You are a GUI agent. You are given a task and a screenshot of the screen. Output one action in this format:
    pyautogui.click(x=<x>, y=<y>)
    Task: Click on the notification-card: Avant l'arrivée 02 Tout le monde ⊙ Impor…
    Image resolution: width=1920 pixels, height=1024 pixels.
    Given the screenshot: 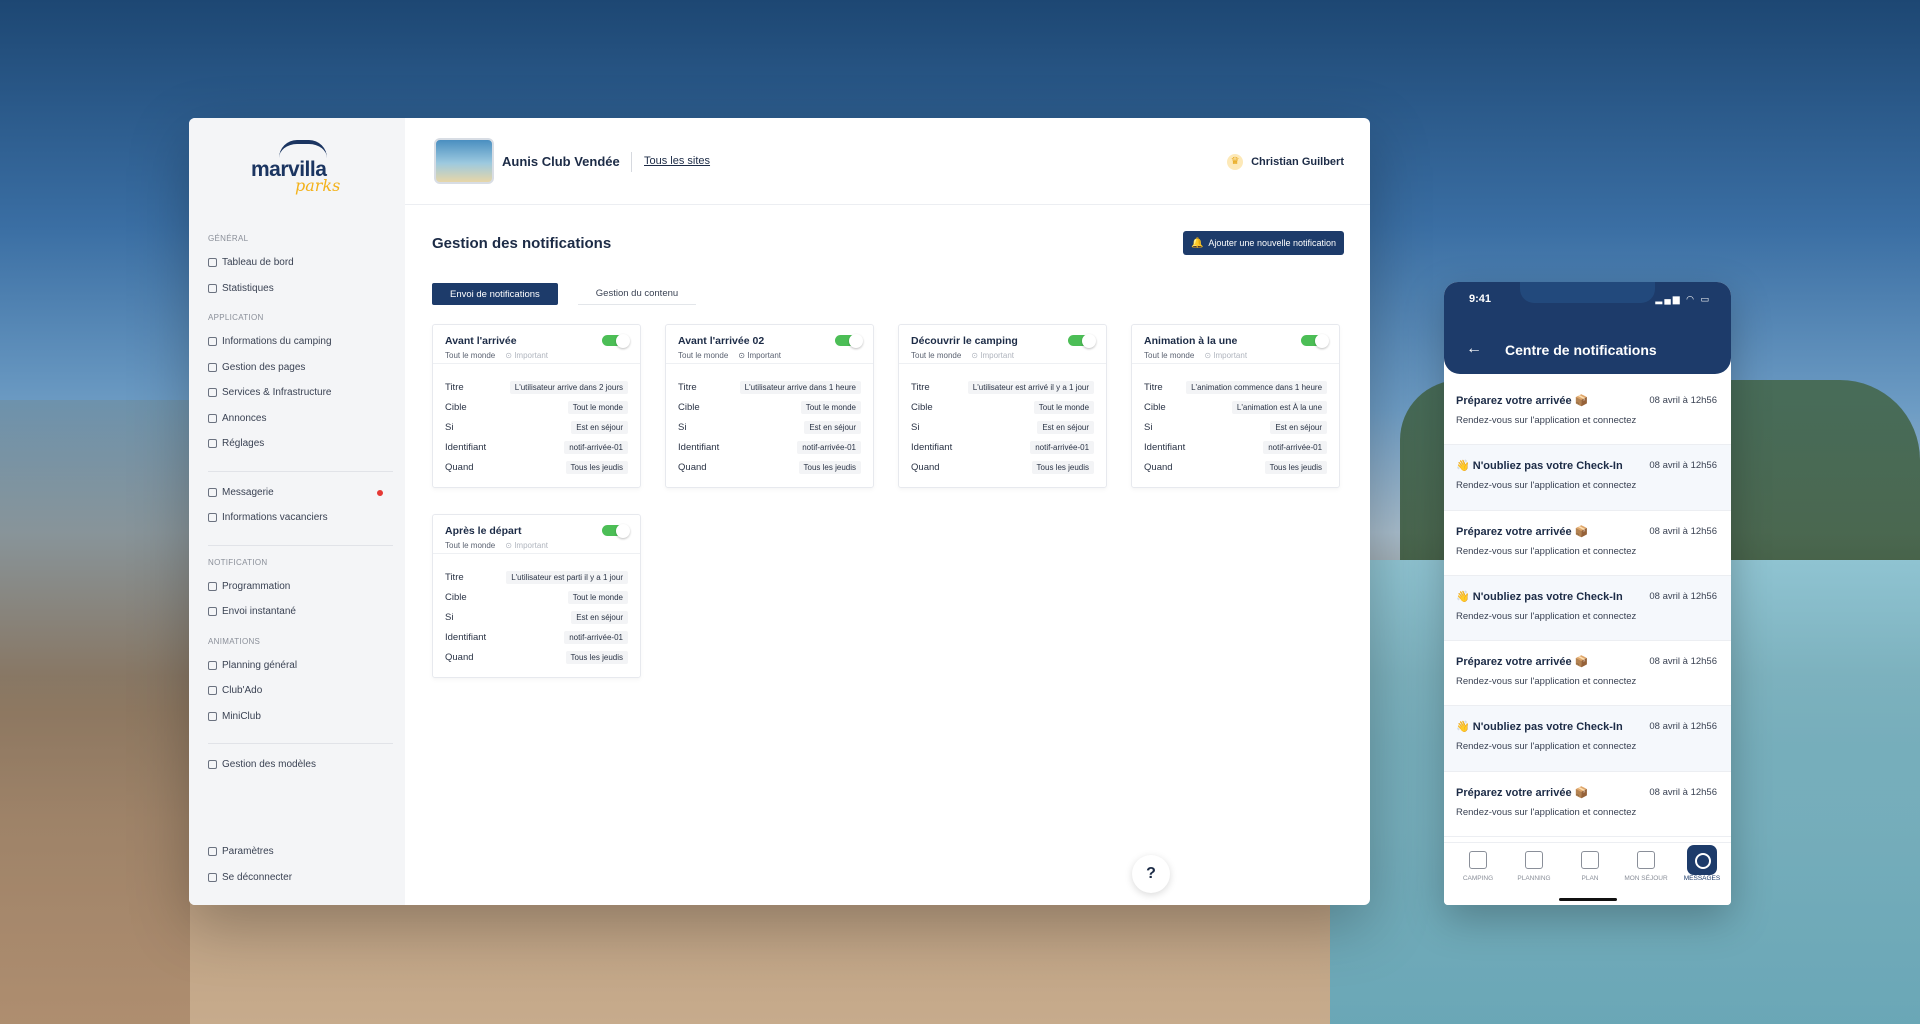 What is the action you would take?
    pyautogui.click(x=770, y=406)
    